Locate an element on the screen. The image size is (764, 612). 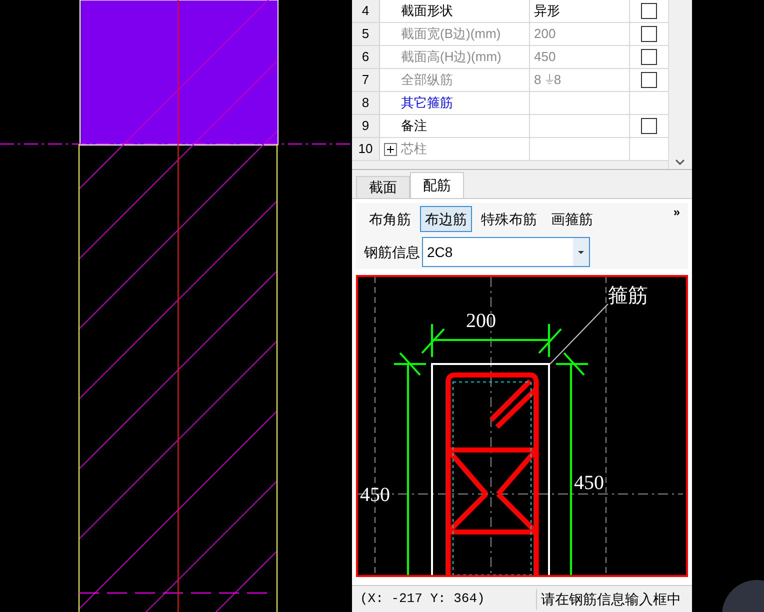
rebar-info-combo: 2C8 is located at coordinates (506, 252).